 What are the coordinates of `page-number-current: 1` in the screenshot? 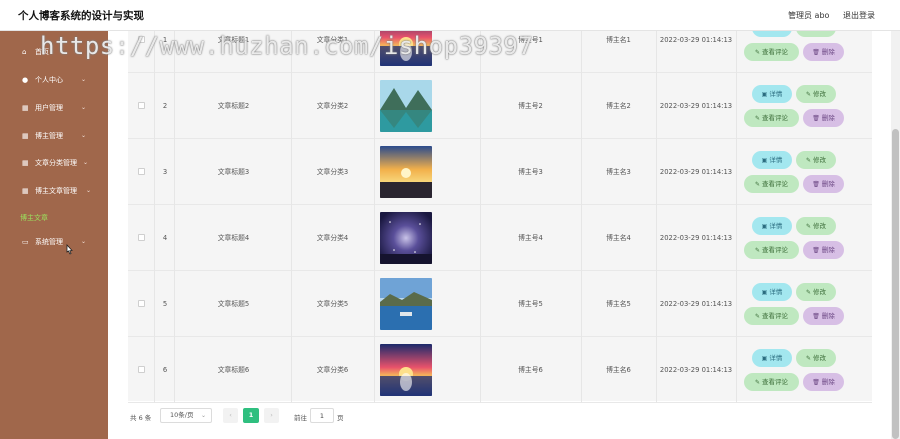 It's located at (251, 415).